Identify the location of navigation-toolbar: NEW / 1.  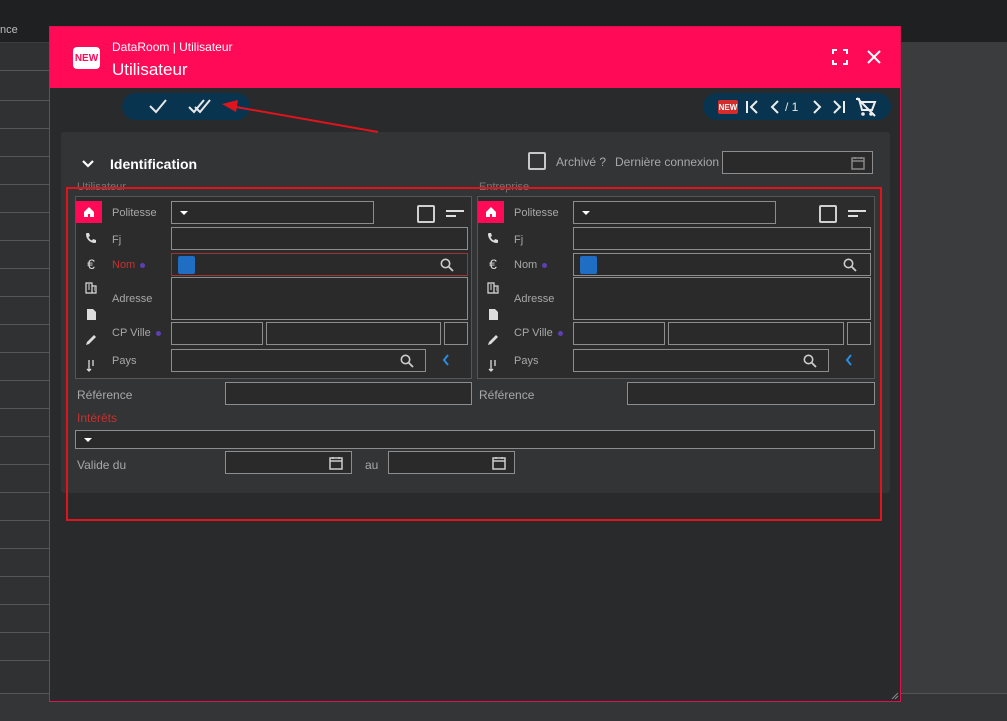
(797, 106).